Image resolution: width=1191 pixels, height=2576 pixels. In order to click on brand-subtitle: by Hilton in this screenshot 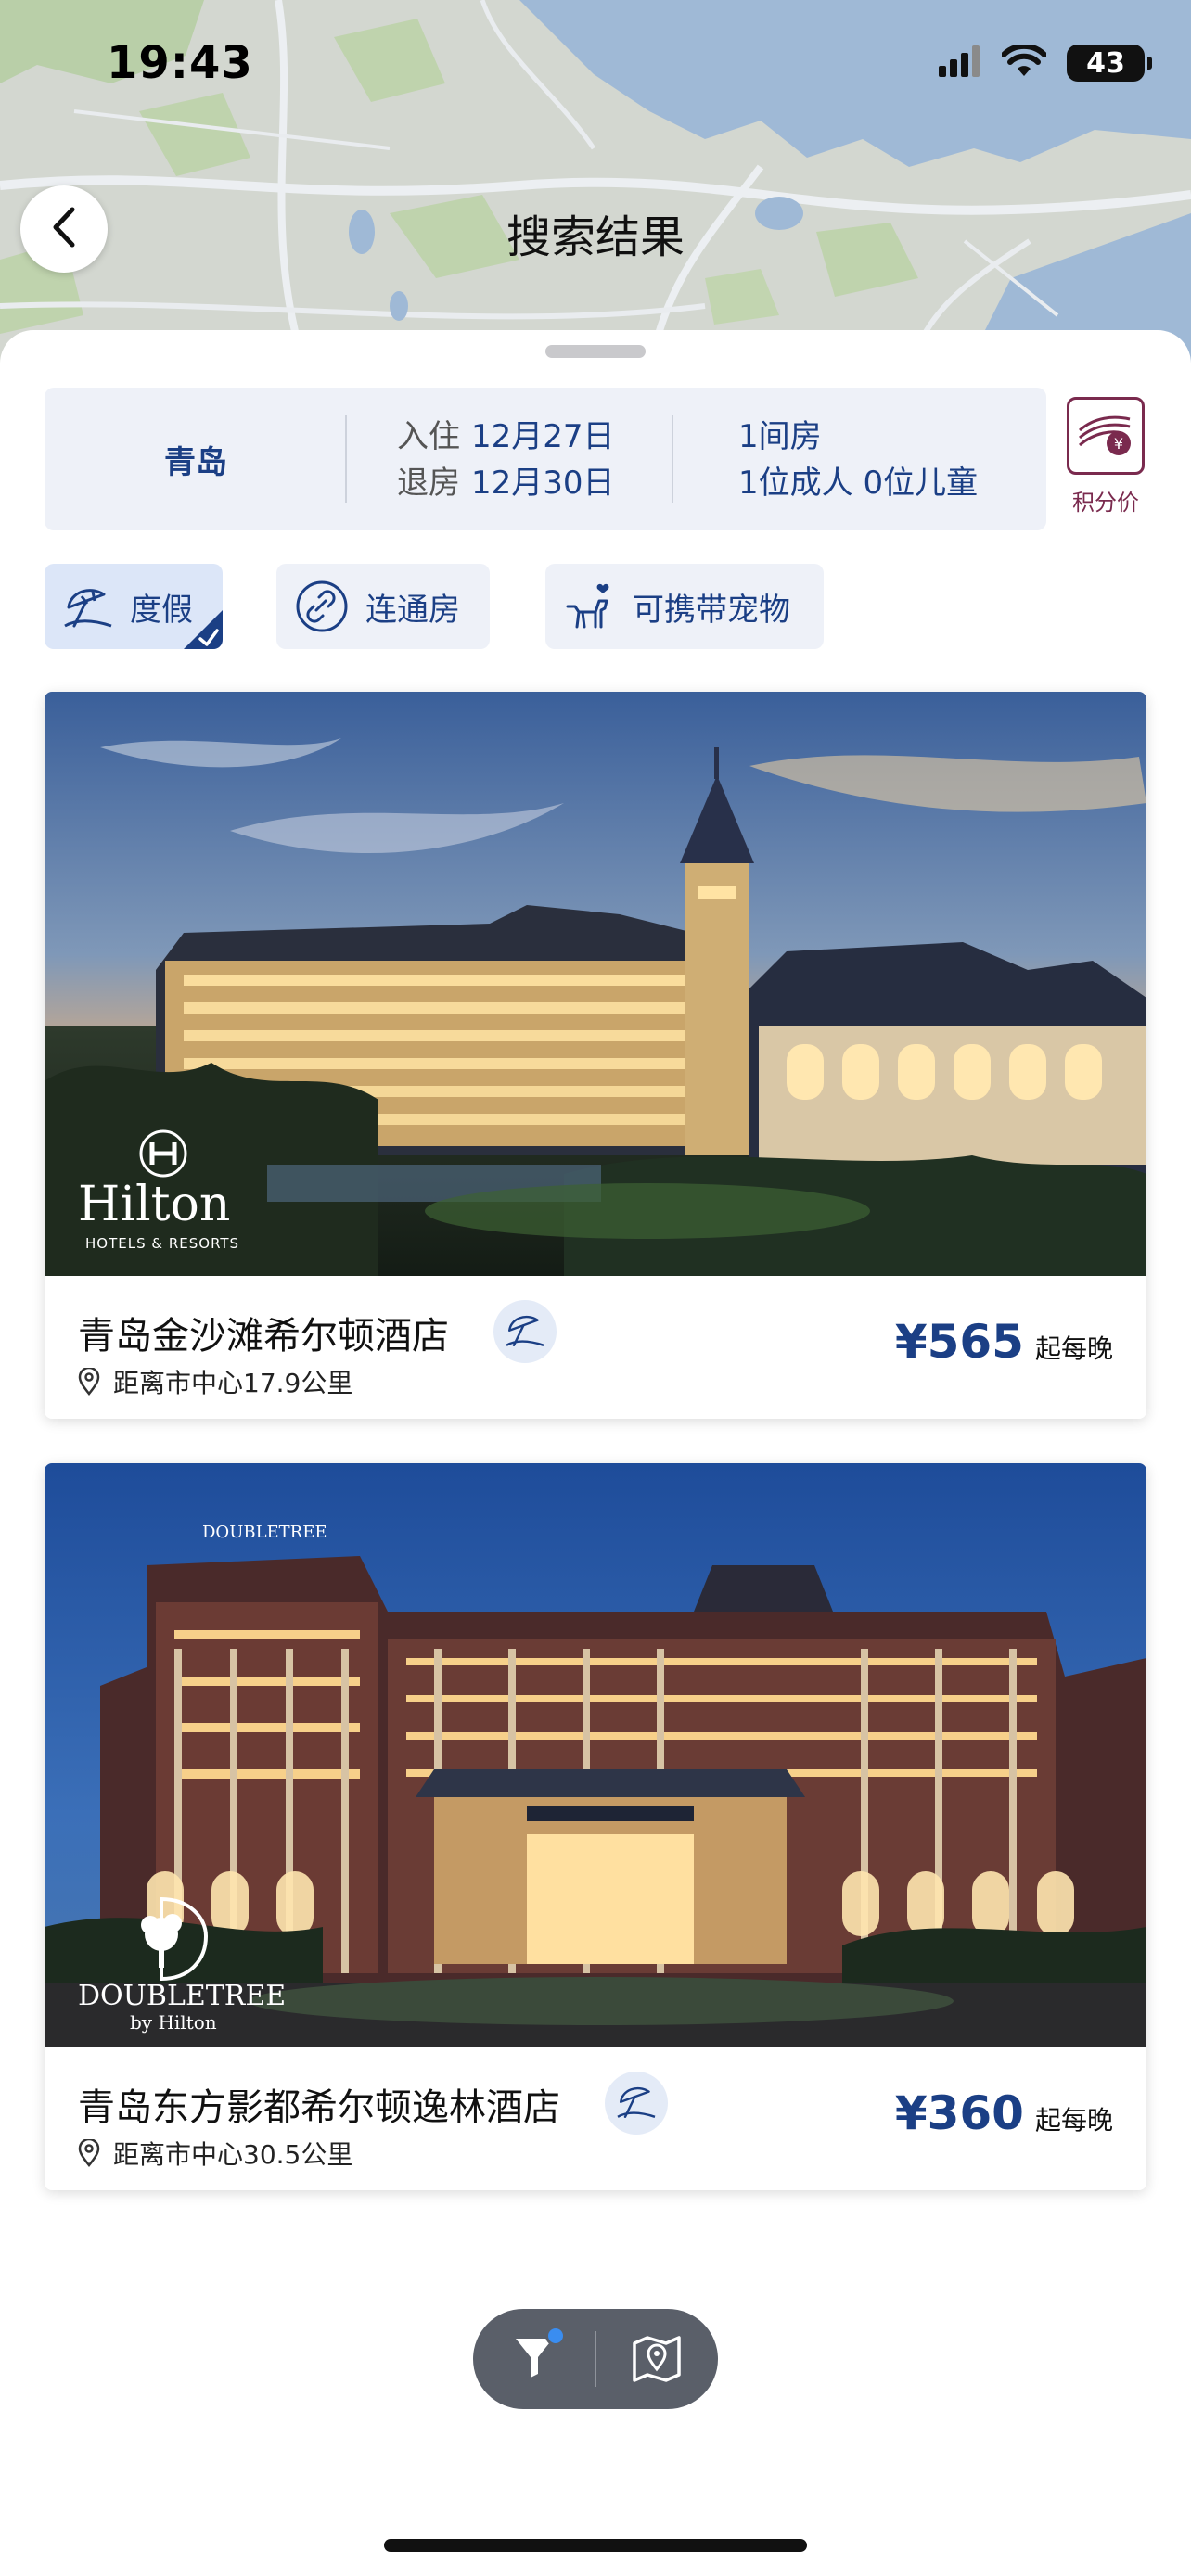, I will do `click(173, 2022)`.